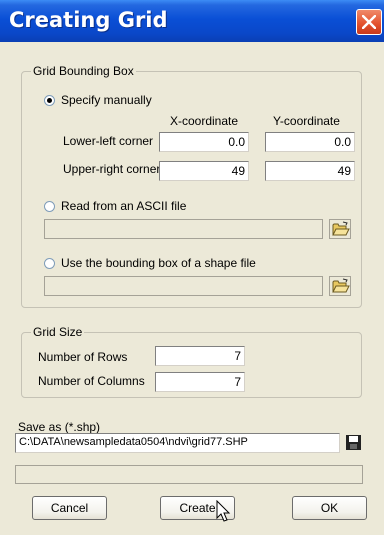 This screenshot has width=384, height=535. What do you see at coordinates (223, 511) in the screenshot?
I see `mouse-cursor-icon` at bounding box center [223, 511].